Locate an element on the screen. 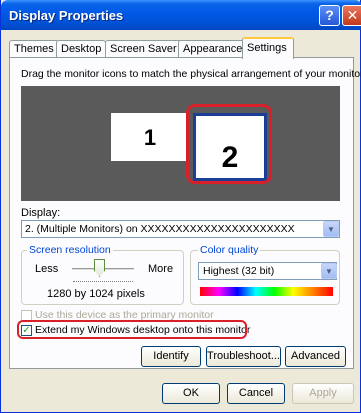  apply-button: Apply is located at coordinates (323, 393).